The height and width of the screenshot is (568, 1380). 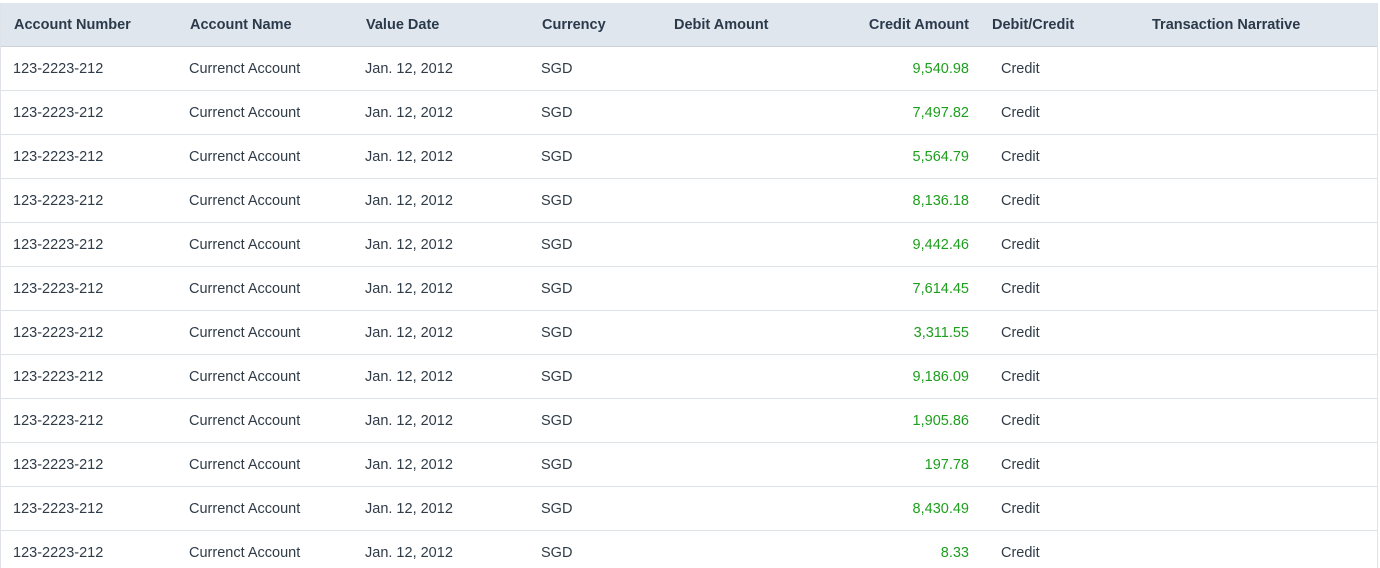 What do you see at coordinates (896, 112) in the screenshot?
I see `cell-credit-amount: 7,497.82` at bounding box center [896, 112].